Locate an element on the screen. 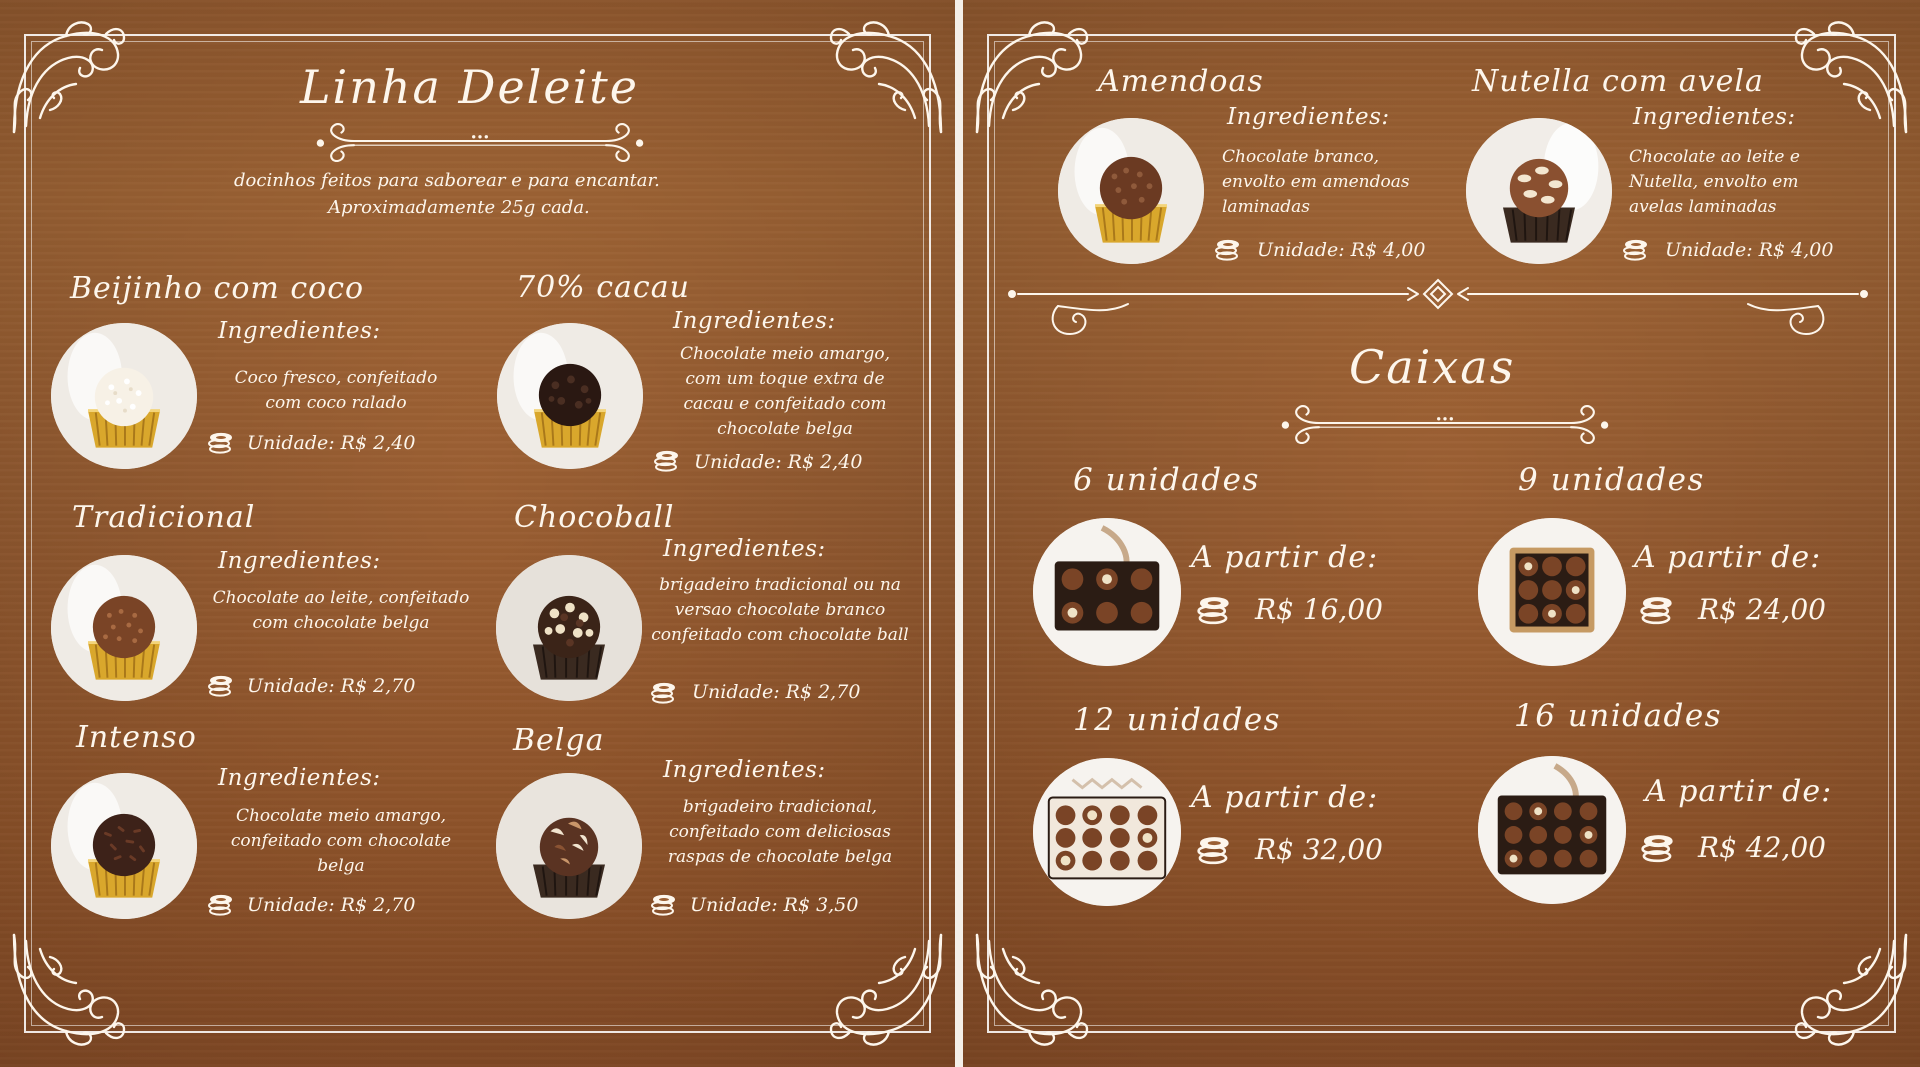  box-size-label: 6 unidades is located at coordinates (1166, 480).